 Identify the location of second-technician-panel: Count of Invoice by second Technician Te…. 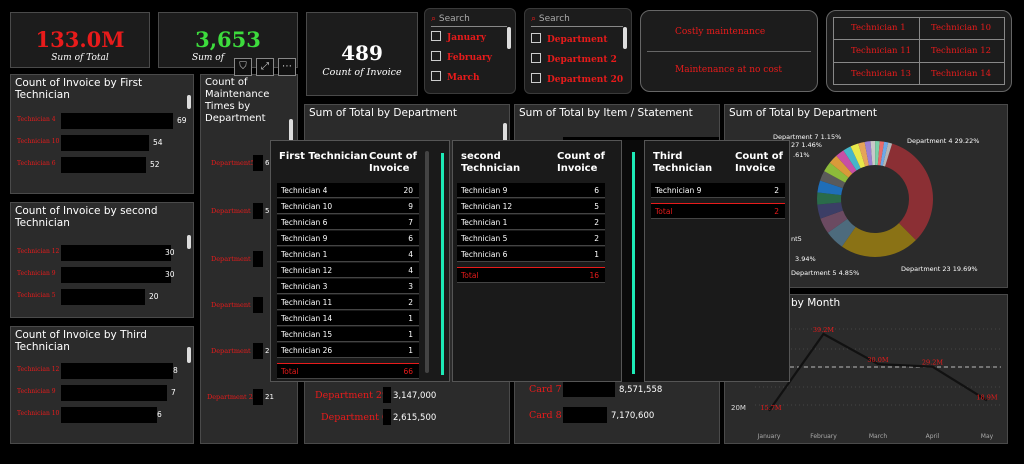
(102, 260).